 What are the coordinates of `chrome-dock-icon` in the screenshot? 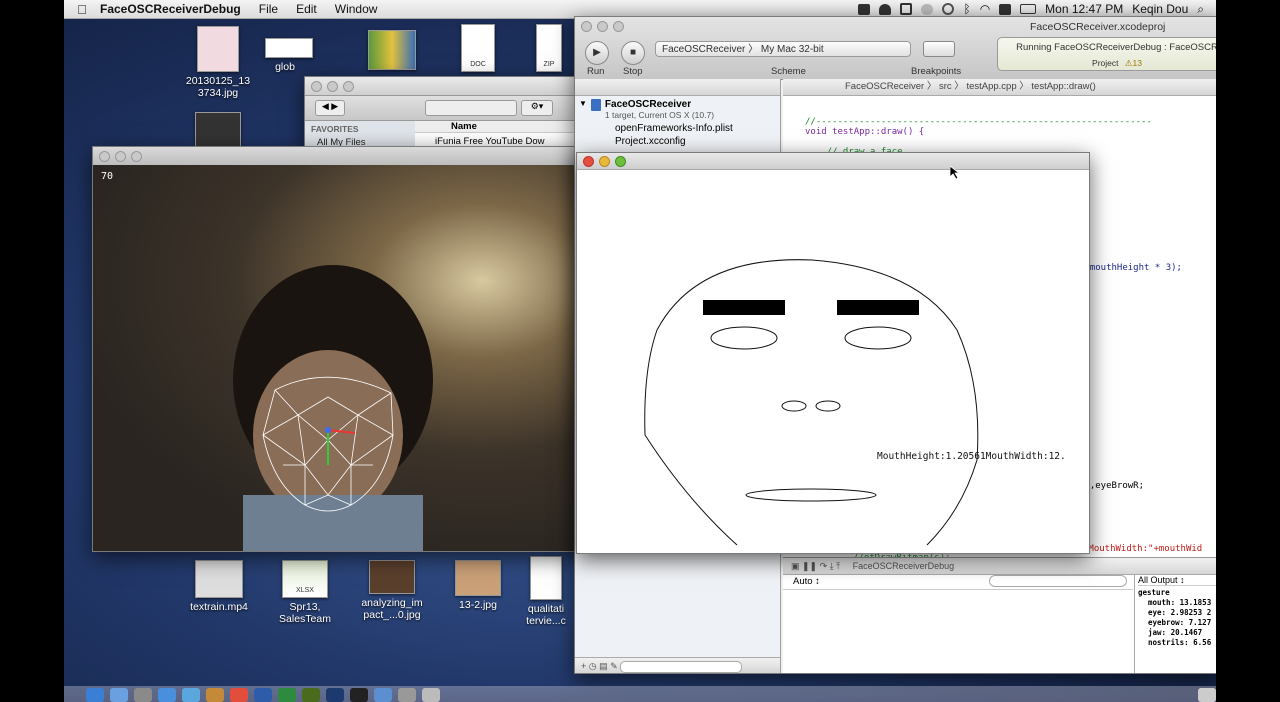 It's located at (239, 695).